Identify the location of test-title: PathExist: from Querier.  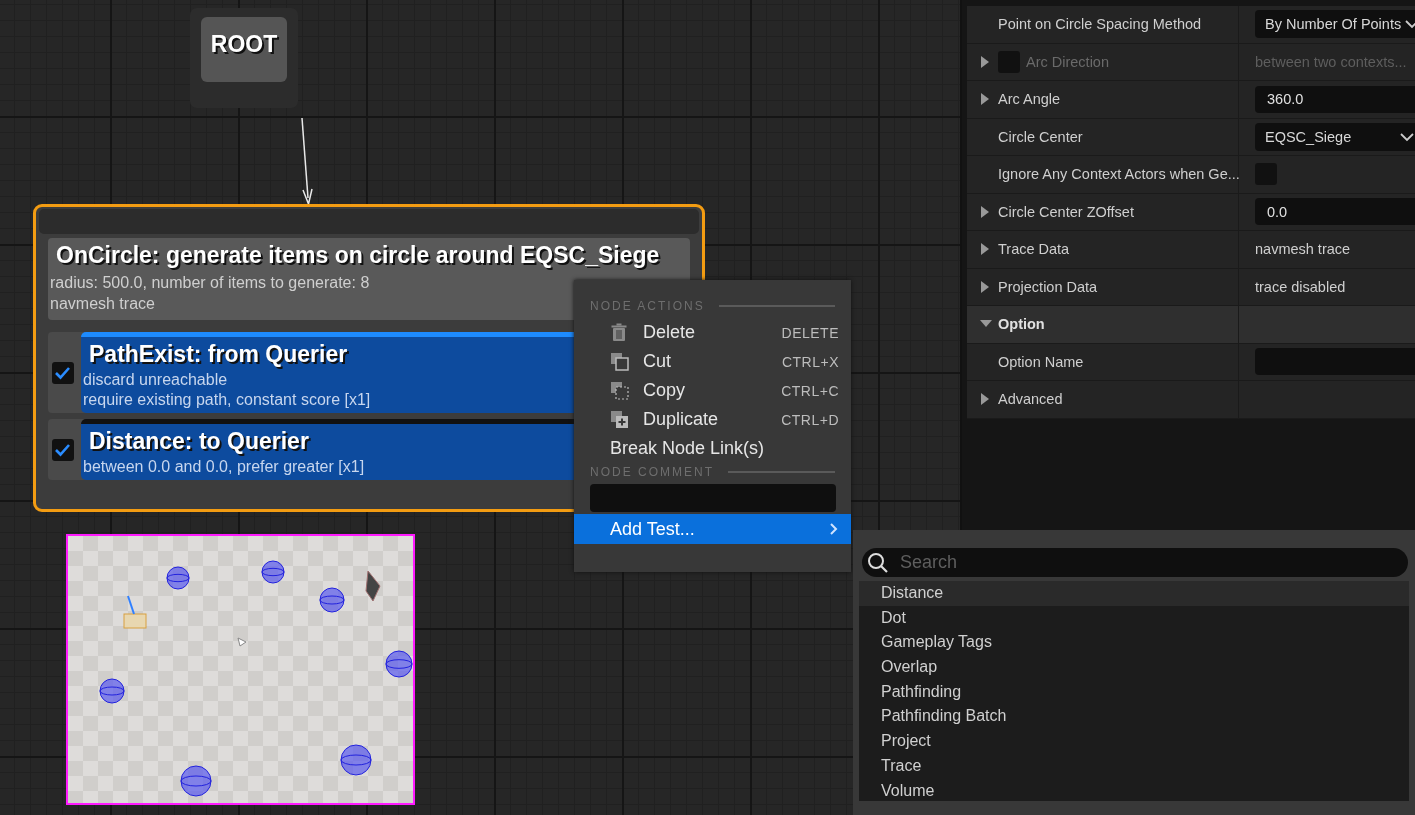
(218, 354).